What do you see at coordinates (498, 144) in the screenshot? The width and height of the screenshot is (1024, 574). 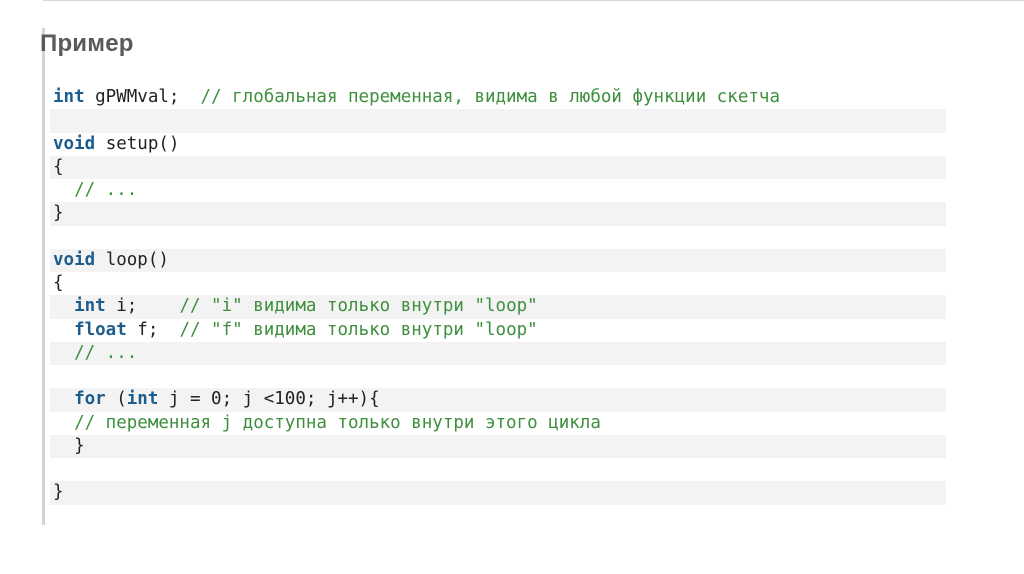 I see `code-line: void setup()` at bounding box center [498, 144].